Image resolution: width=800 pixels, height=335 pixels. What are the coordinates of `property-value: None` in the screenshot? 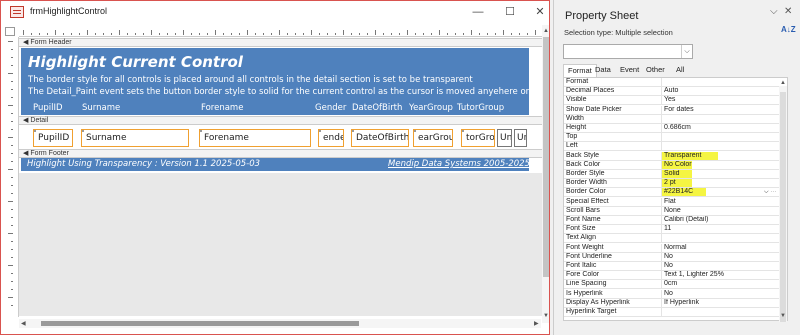 It's located at (719, 210).